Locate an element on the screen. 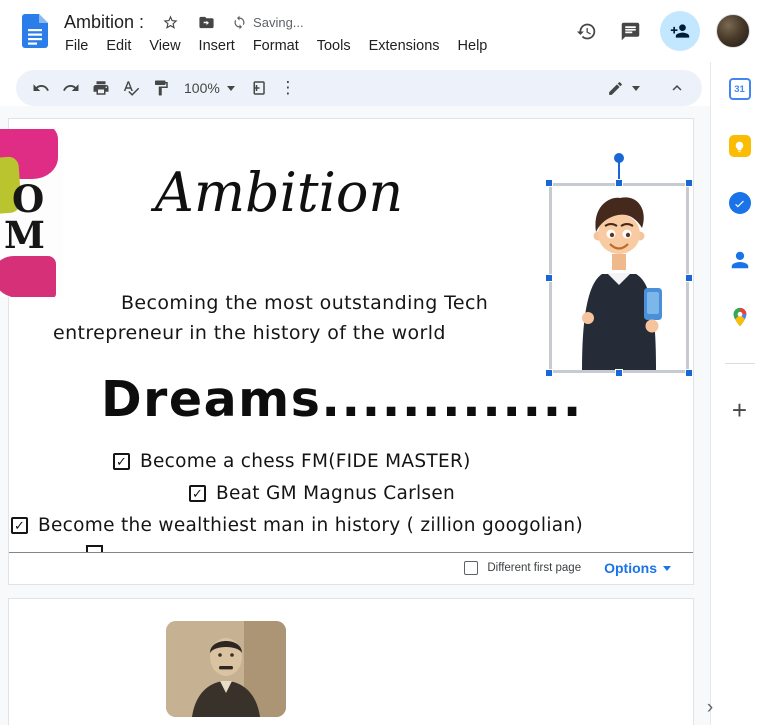 This screenshot has height=725, width=768. redo-button is located at coordinates (71, 88).